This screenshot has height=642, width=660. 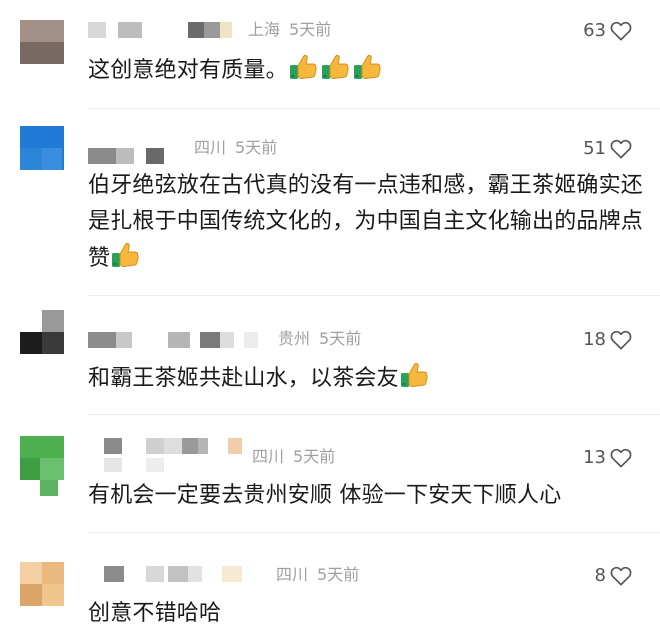 I want to click on comment-text: 有机会一定要去贵州安顺 体验一下安天下顺人心, so click(x=365, y=496).